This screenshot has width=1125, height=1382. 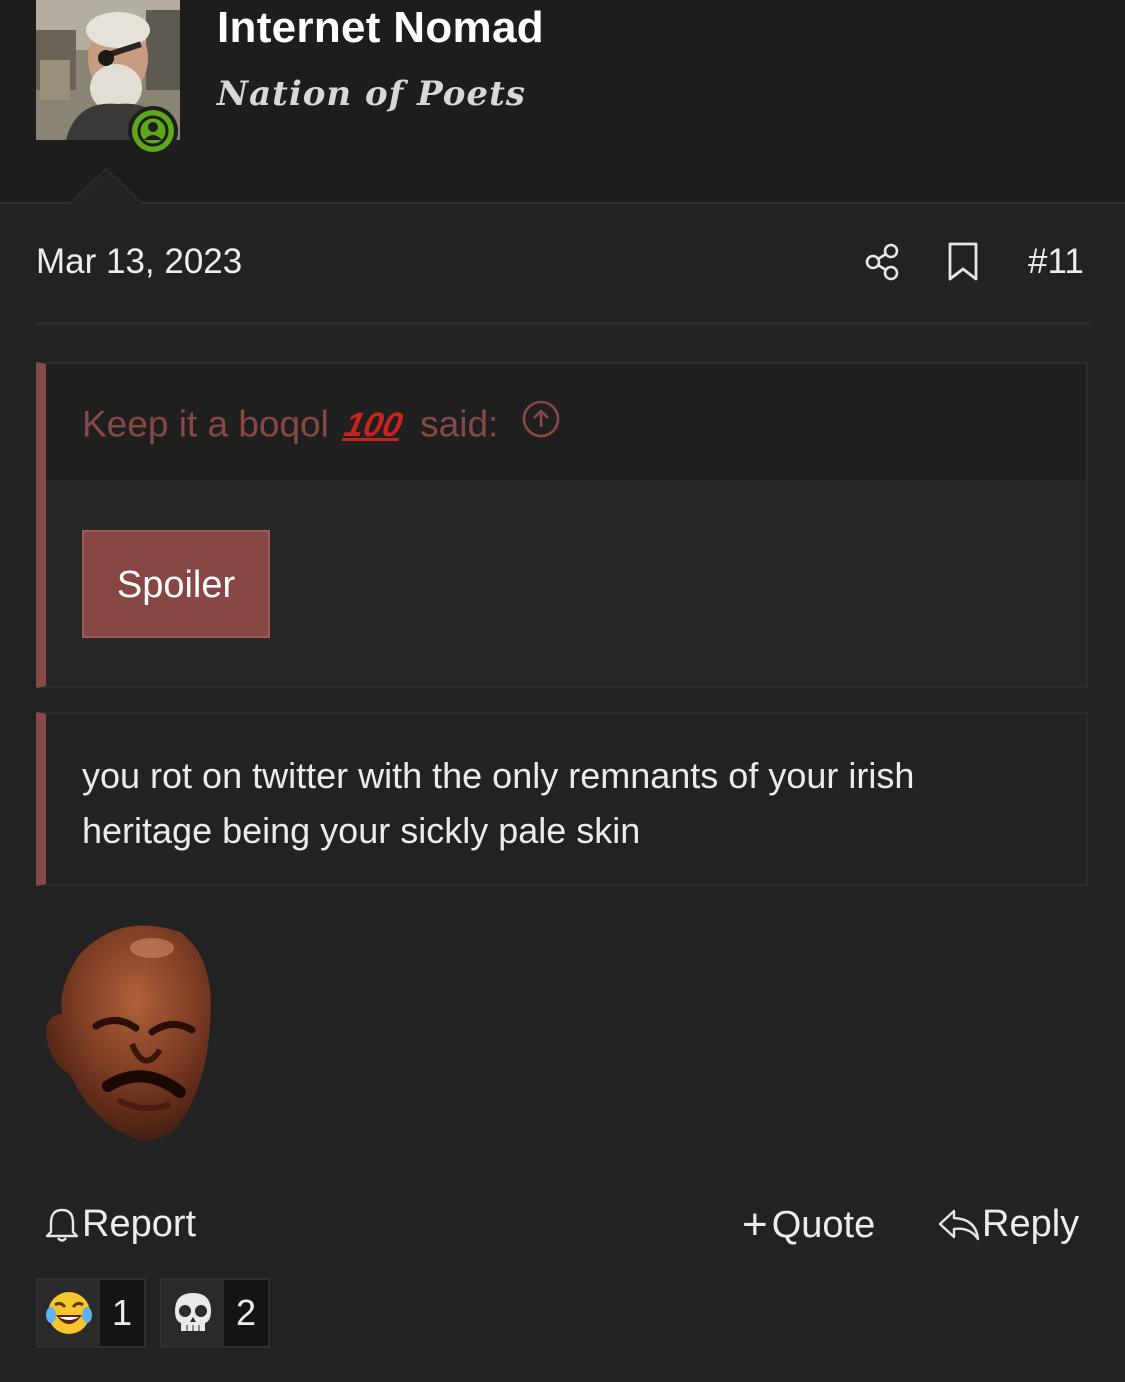 I want to click on post-number: #11, so click(x=1056, y=262).